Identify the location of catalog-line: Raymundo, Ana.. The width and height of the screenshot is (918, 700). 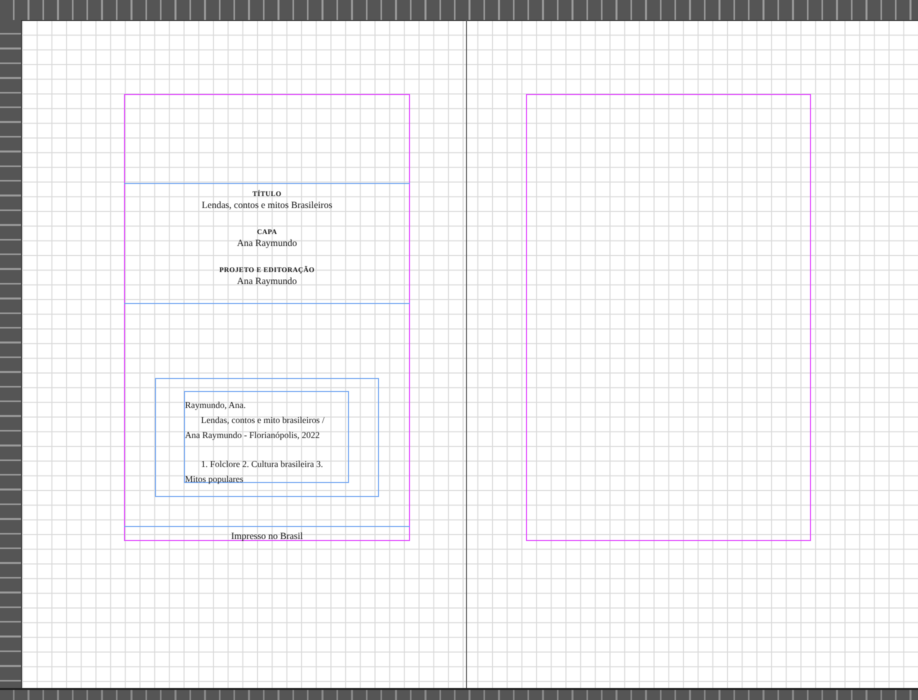
(216, 405).